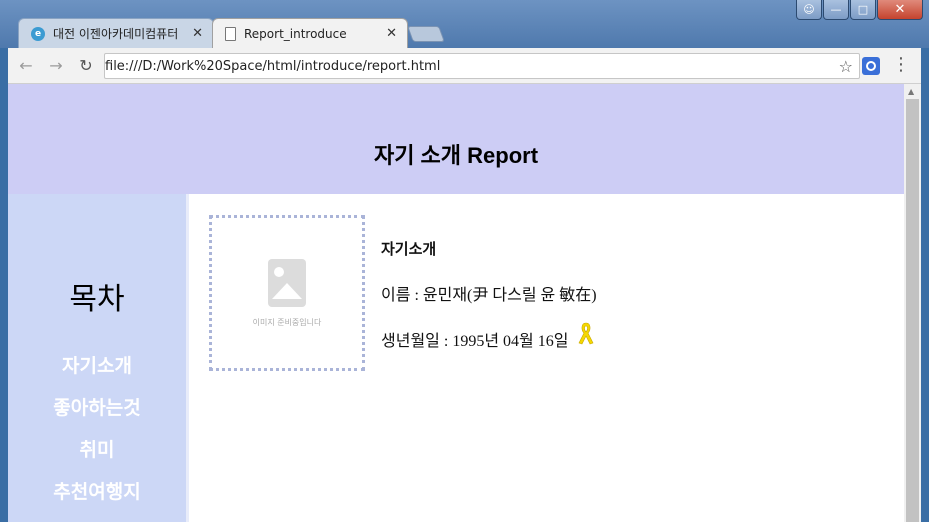 The image size is (929, 522). I want to click on profile-photo-placeholder: 이미지 준비중입니다, so click(287, 293).